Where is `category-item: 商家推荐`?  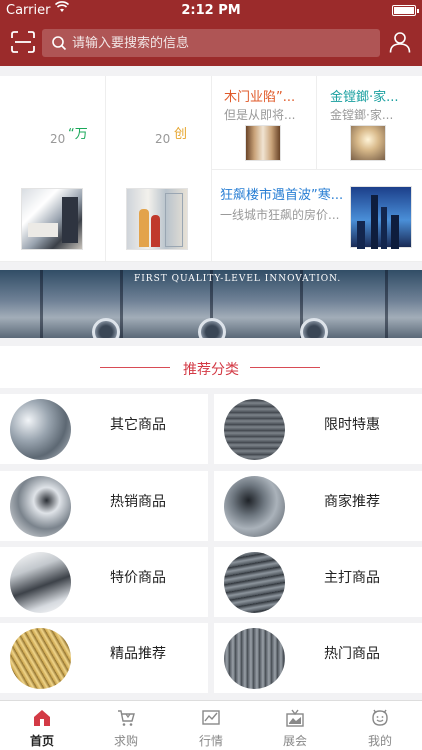
category-item: 商家推荐 is located at coordinates (318, 506).